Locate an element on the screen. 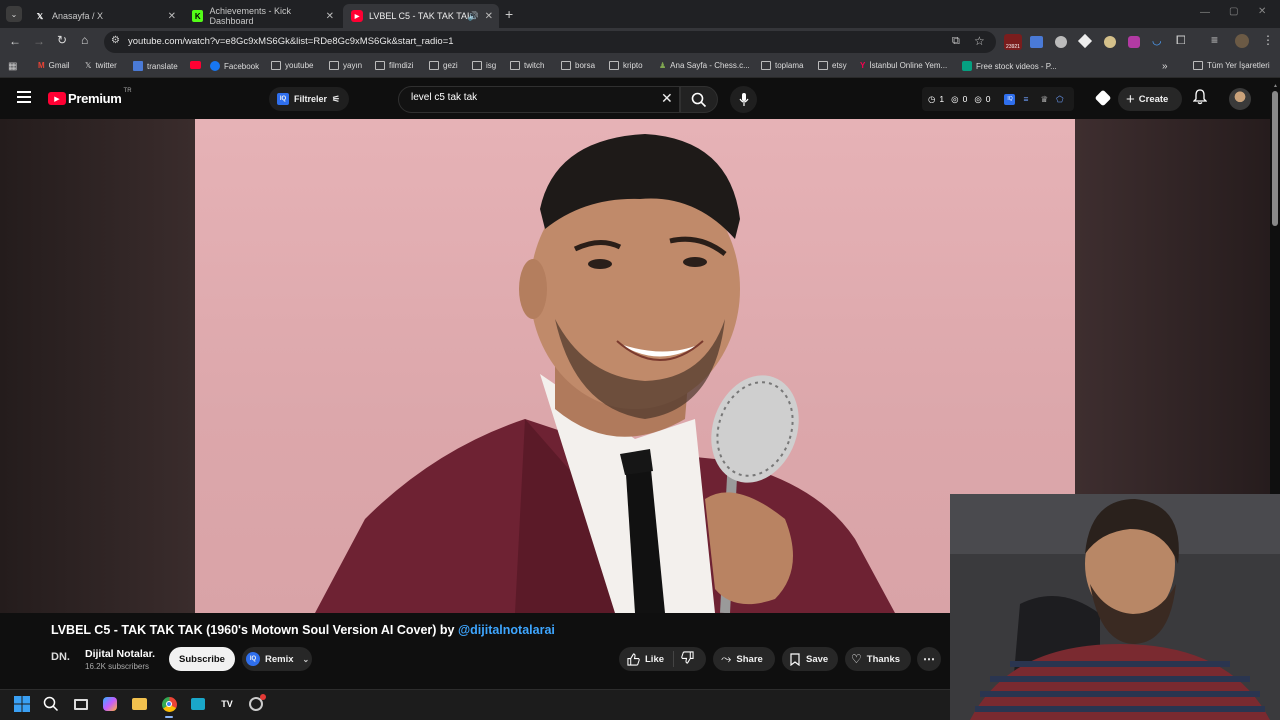 Image resolution: width=1280 pixels, height=720 pixels. copilot-icon is located at coordinates (110, 704).